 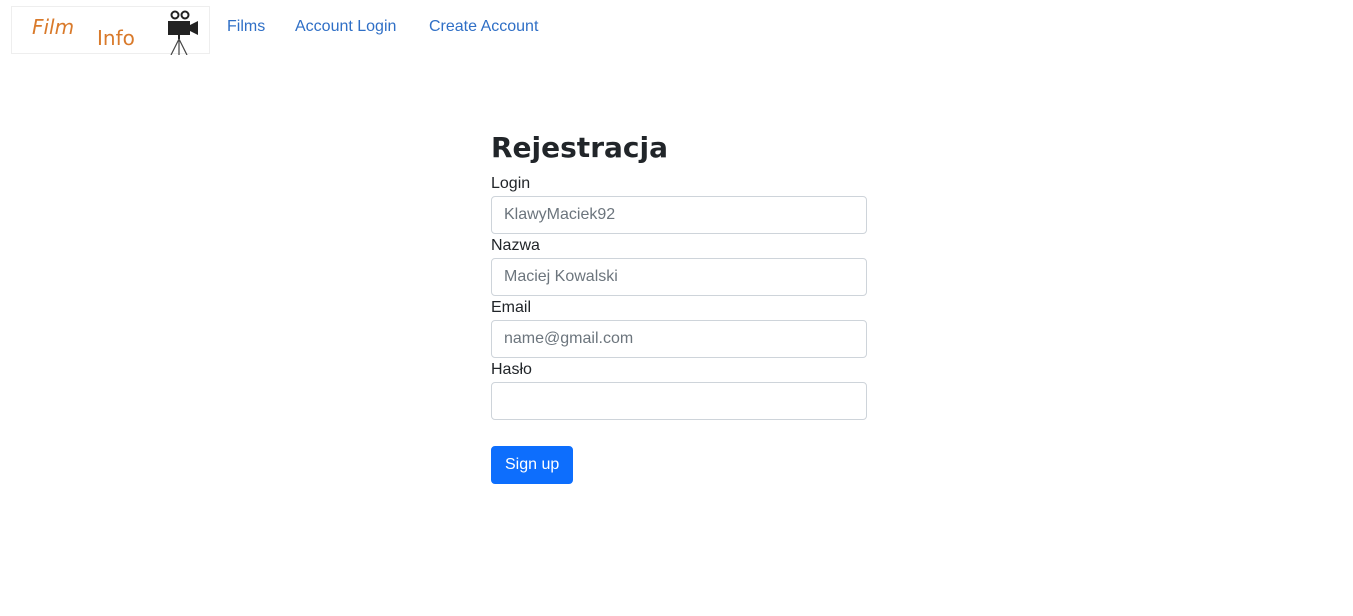 I want to click on brand-logo: Film Info, so click(x=110, y=30).